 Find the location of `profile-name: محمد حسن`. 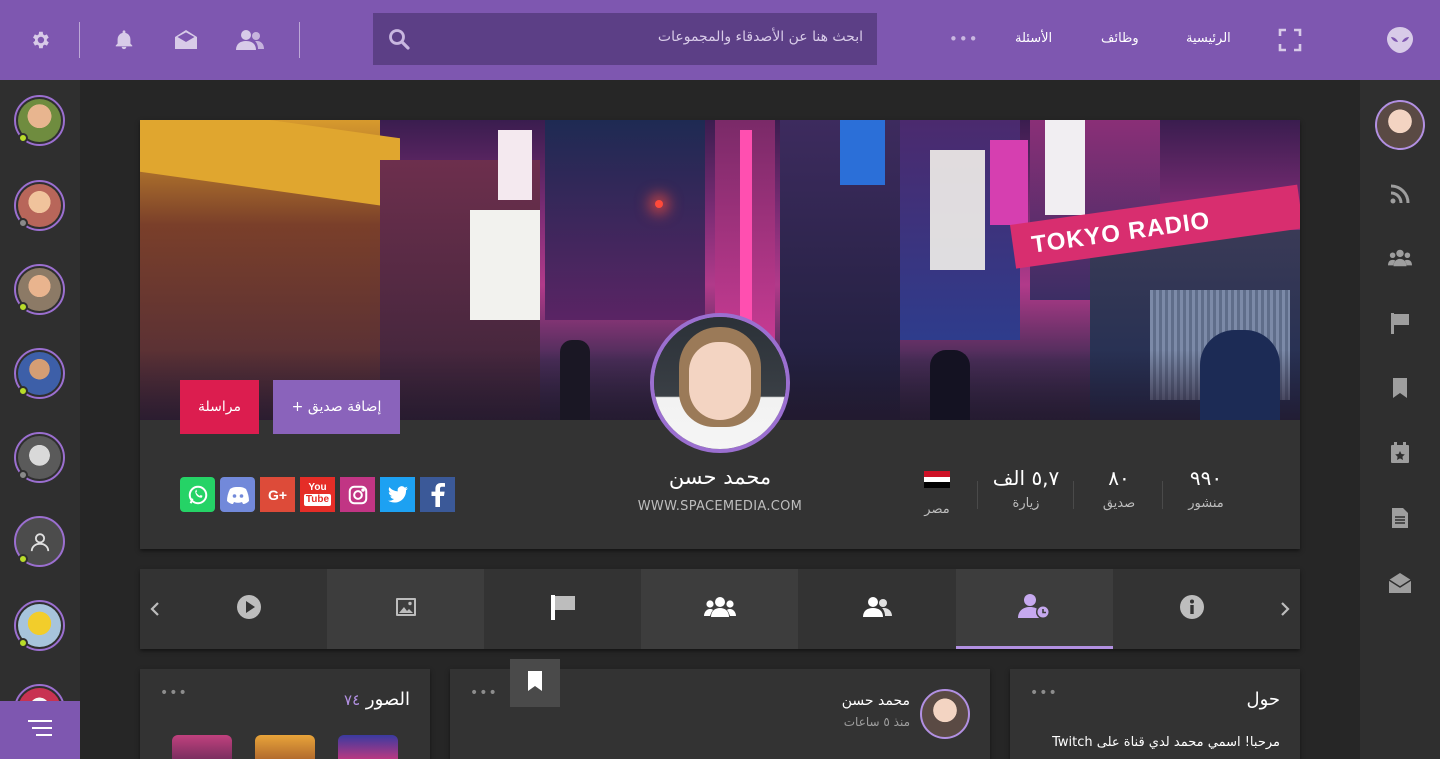

profile-name: محمد حسن is located at coordinates (720, 477).